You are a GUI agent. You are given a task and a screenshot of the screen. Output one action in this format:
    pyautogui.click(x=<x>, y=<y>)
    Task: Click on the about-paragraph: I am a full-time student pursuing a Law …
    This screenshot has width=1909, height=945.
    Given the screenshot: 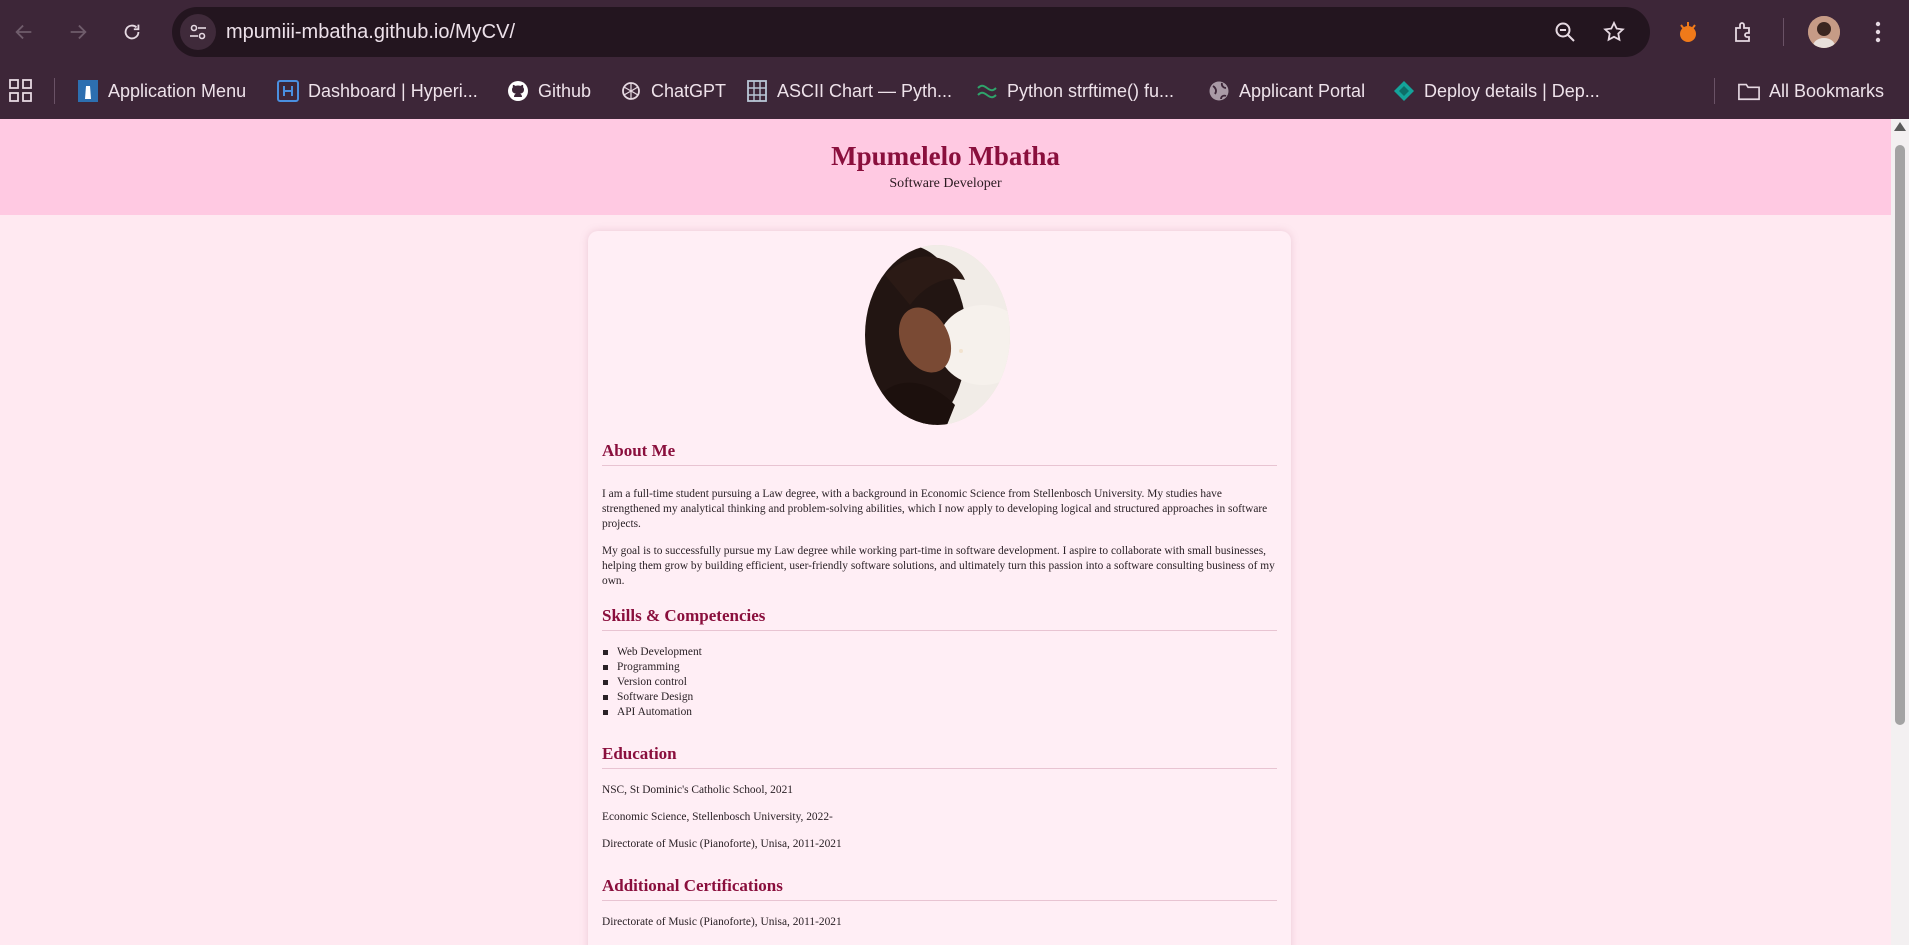 What is the action you would take?
    pyautogui.click(x=935, y=509)
    